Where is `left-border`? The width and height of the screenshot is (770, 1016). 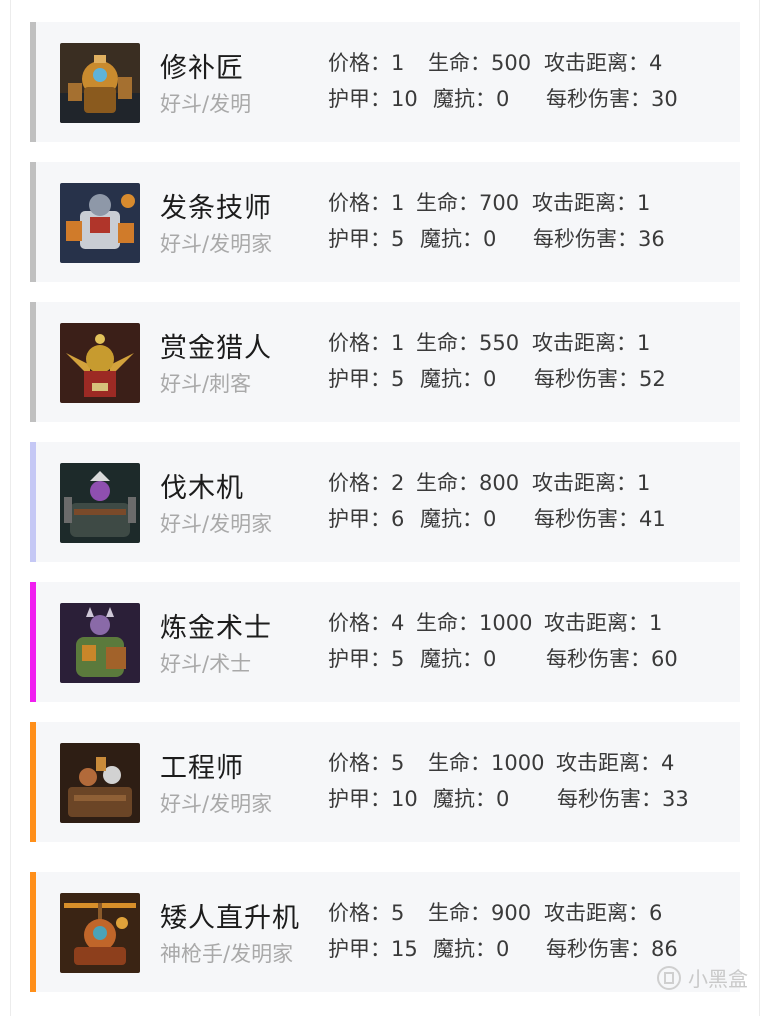 left-border is located at coordinates (10, 508).